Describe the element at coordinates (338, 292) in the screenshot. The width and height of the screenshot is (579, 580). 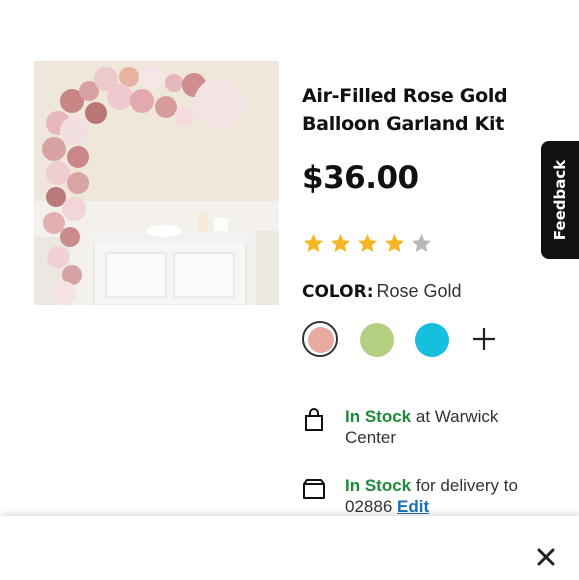
I see `color-label: COLOR:` at that location.